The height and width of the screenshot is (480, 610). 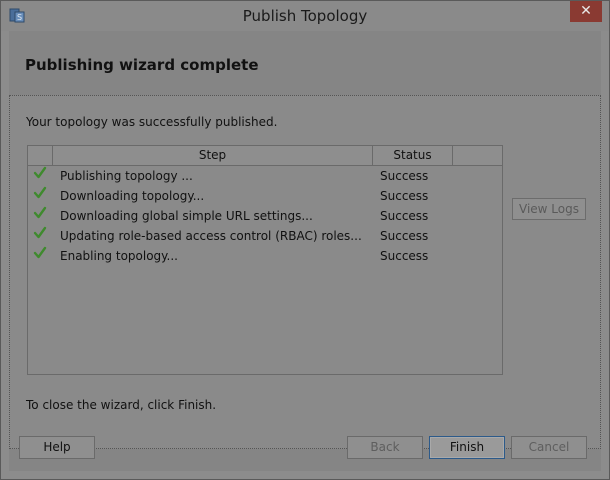 I want to click on finish-button: Finish, so click(x=467, y=447).